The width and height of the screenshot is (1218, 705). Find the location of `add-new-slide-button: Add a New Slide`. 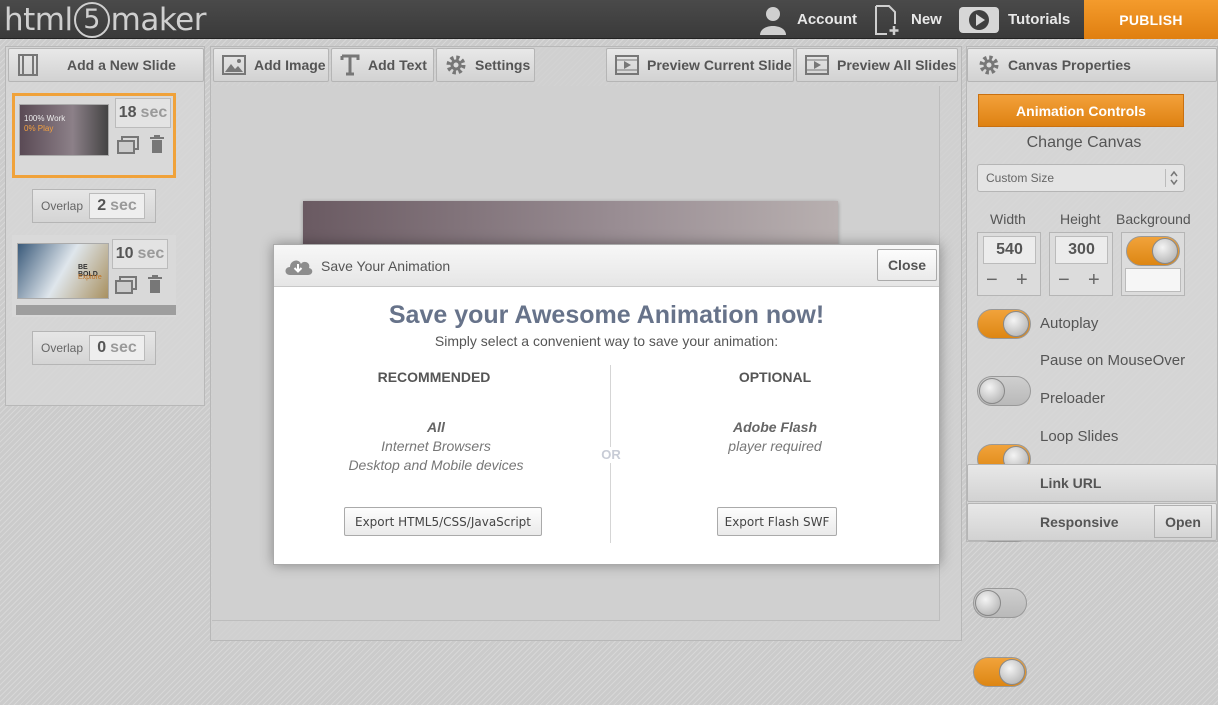

add-new-slide-button: Add a New Slide is located at coordinates (106, 65).